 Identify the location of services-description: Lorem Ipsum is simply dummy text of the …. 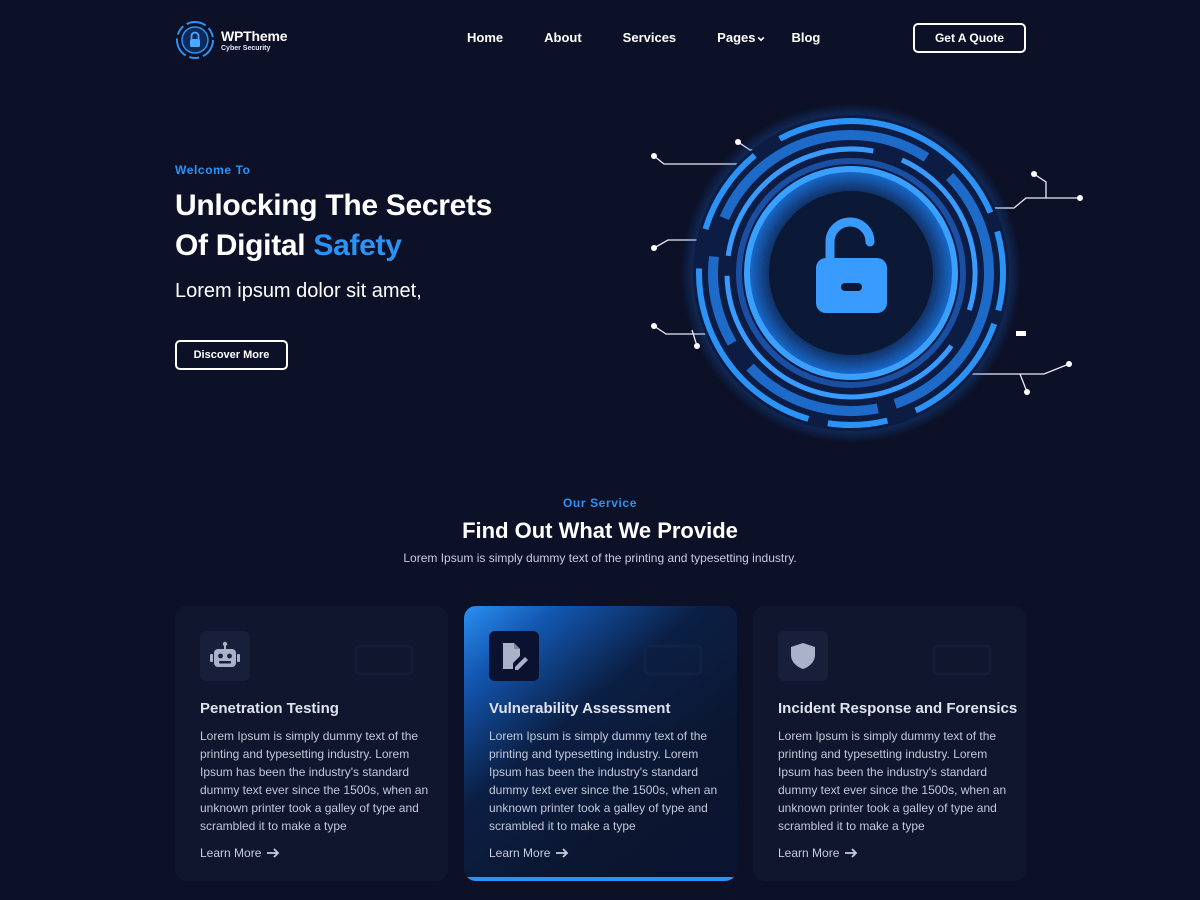
(600, 558).